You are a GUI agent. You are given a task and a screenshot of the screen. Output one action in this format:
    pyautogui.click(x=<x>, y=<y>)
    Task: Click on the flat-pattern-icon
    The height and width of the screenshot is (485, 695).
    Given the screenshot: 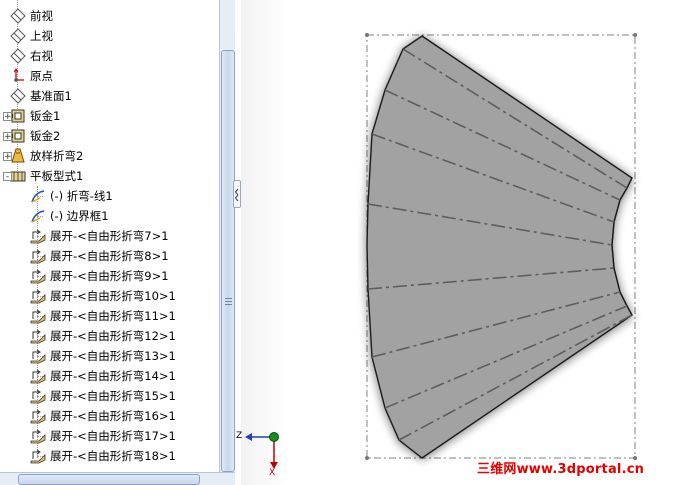 What is the action you would take?
    pyautogui.click(x=18, y=176)
    